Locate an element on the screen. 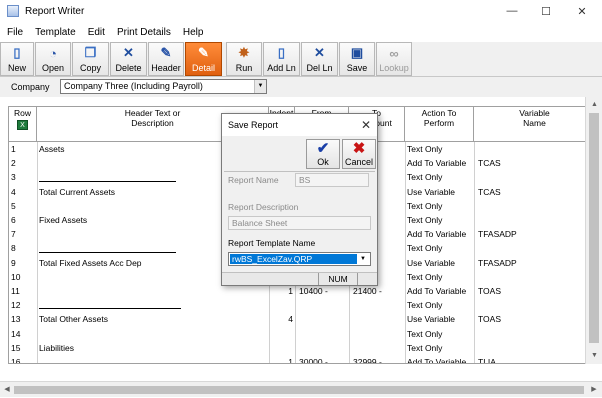 The height and width of the screenshot is (398, 602). table-row: 13 Total Other Assets 4 Use Variable TOAS is located at coordinates (301, 319).